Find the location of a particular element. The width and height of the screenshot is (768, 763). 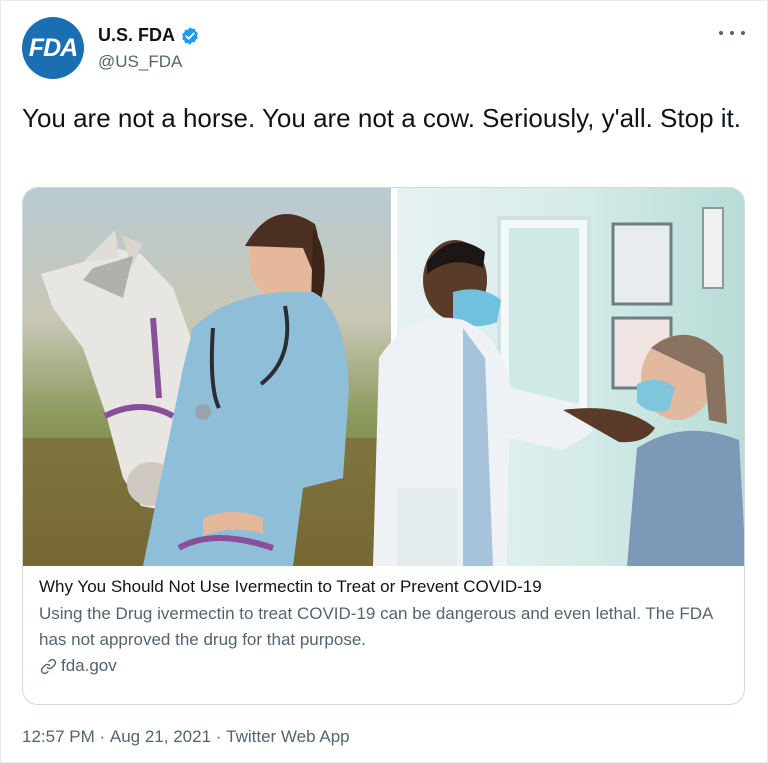

tweet-time: 12:57 PM is located at coordinates (58, 737).